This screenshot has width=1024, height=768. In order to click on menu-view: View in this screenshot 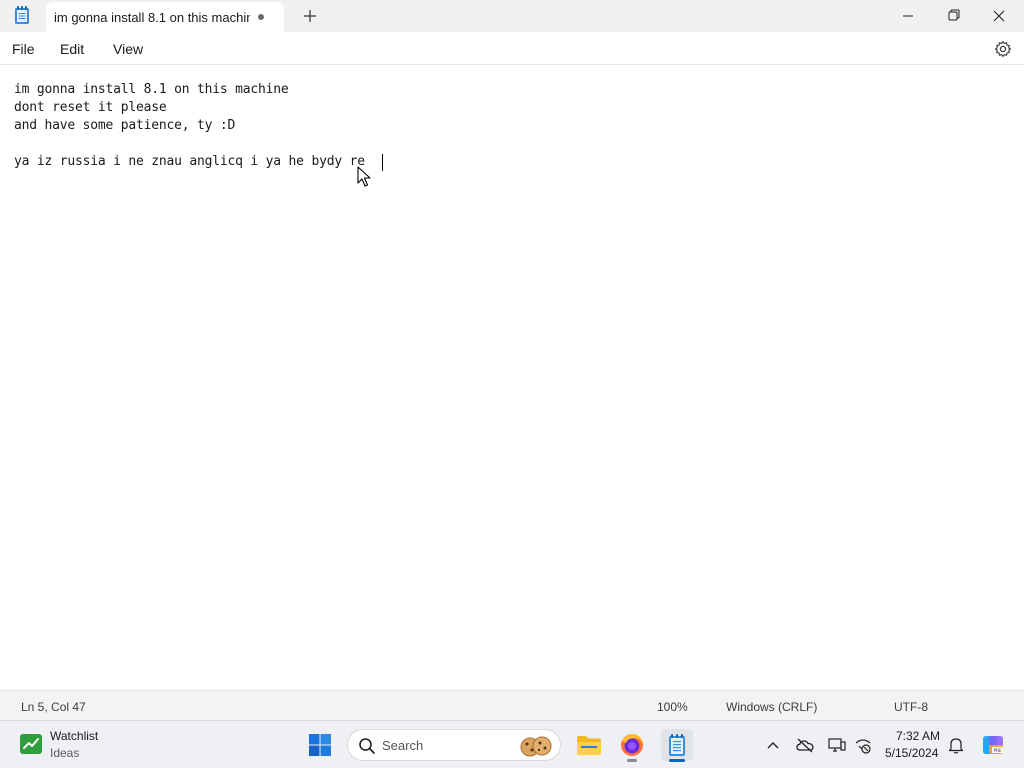, I will do `click(128, 49)`.